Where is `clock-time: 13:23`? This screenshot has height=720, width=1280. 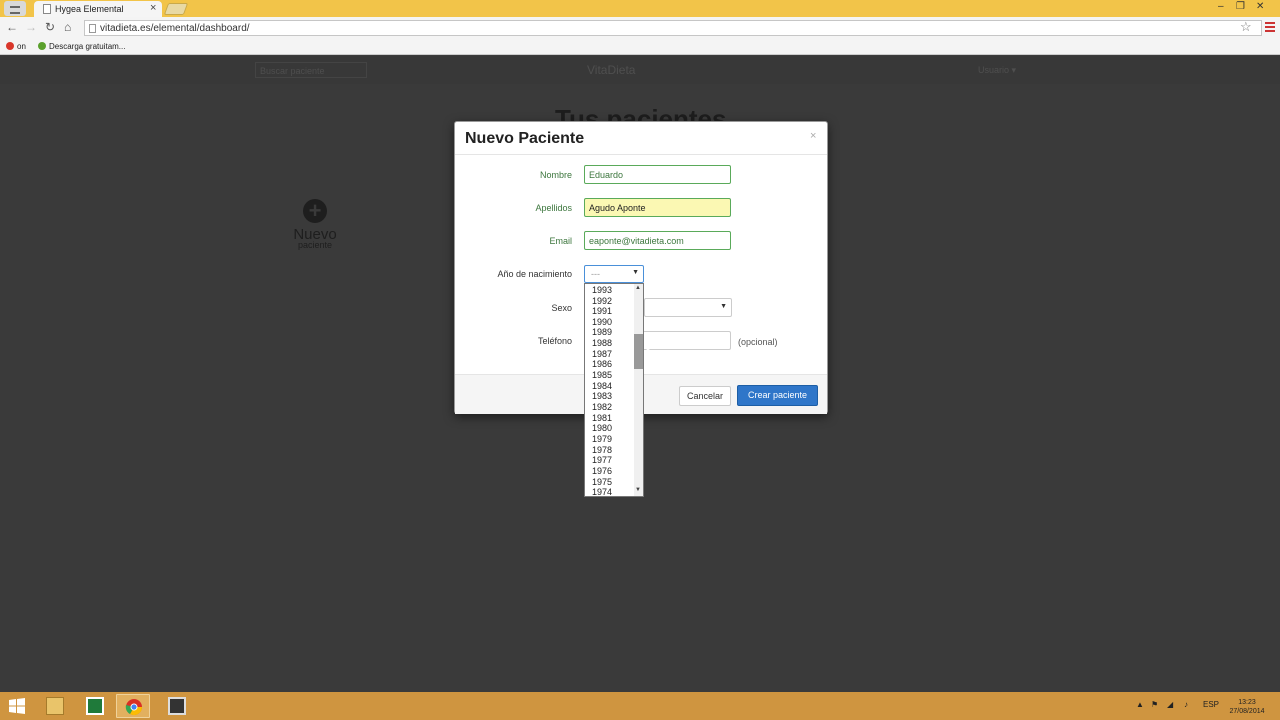
clock-time: 13:23 is located at coordinates (1247, 702).